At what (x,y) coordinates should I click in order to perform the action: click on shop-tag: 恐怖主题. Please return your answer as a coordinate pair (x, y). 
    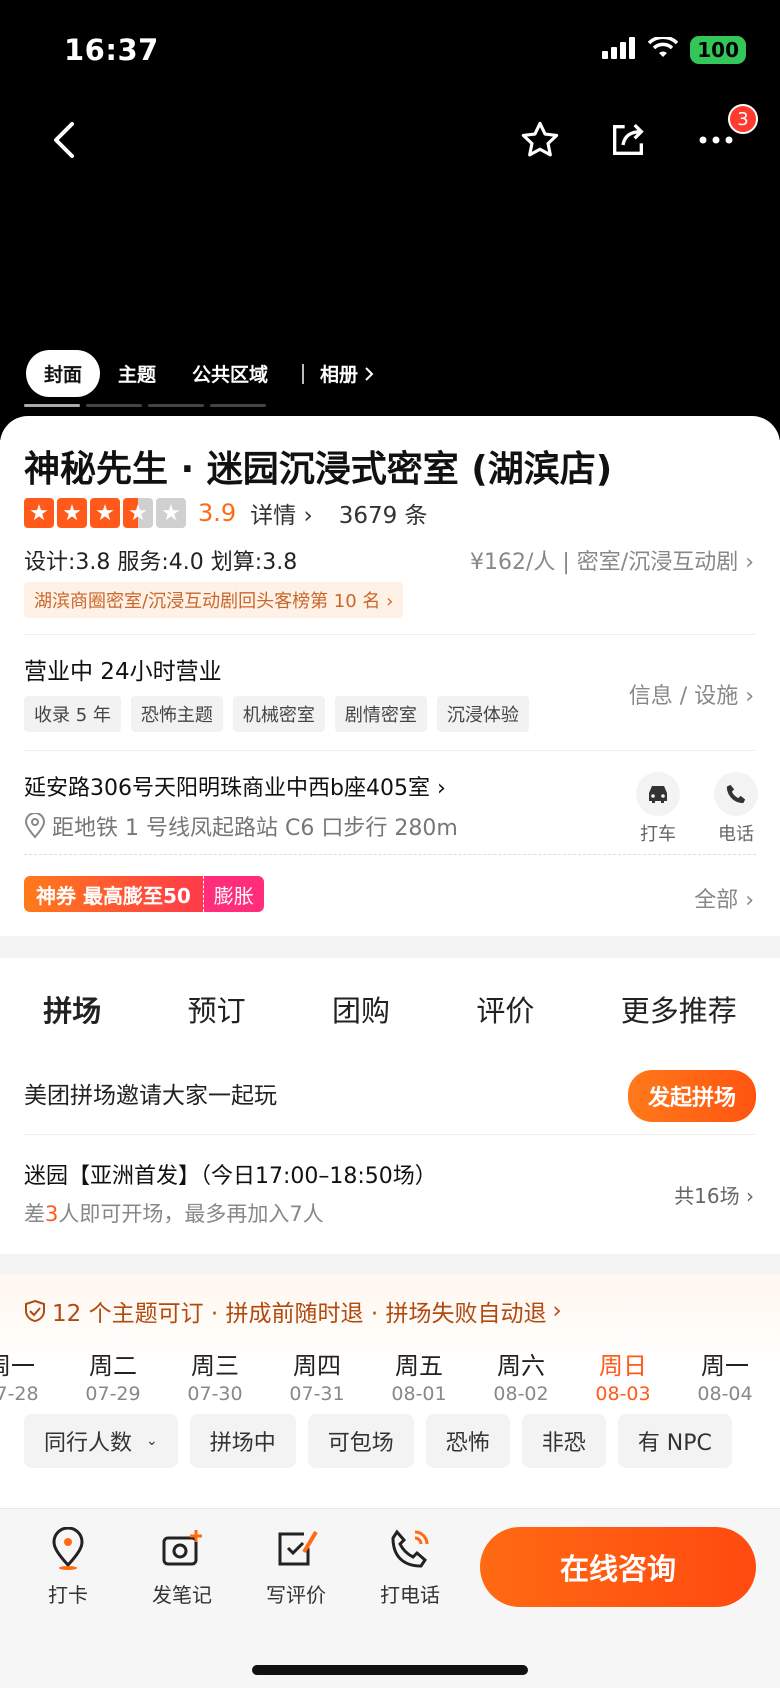
    Looking at the image, I should click on (176, 714).